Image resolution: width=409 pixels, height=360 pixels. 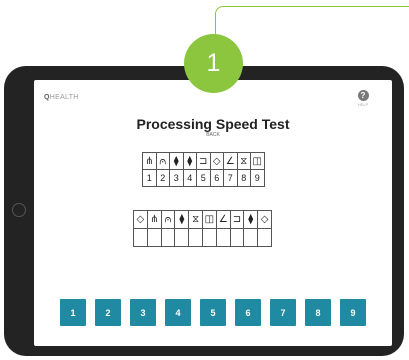 I want to click on task-symbol-cell: ⧖, so click(x=195, y=219).